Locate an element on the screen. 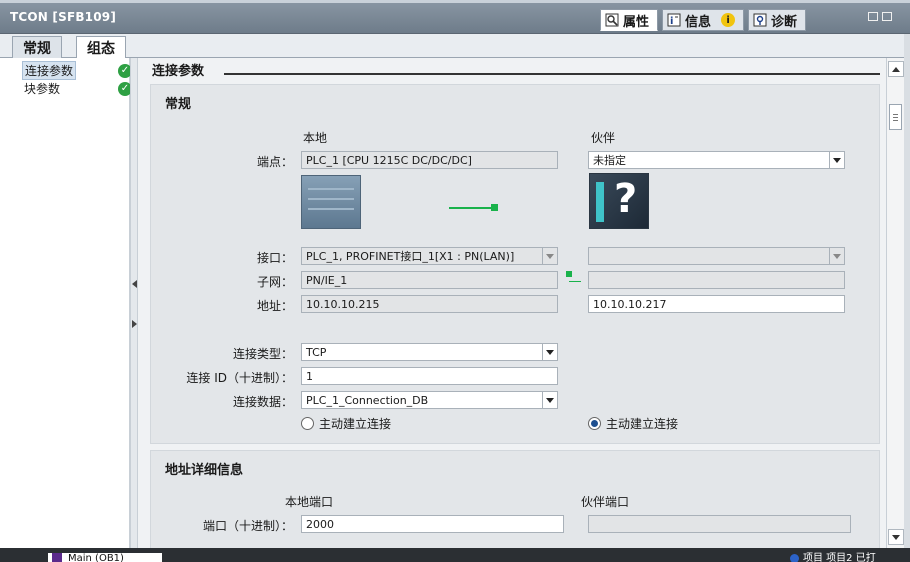 The image size is (910, 562). local-port-value: 2000 is located at coordinates (320, 524).